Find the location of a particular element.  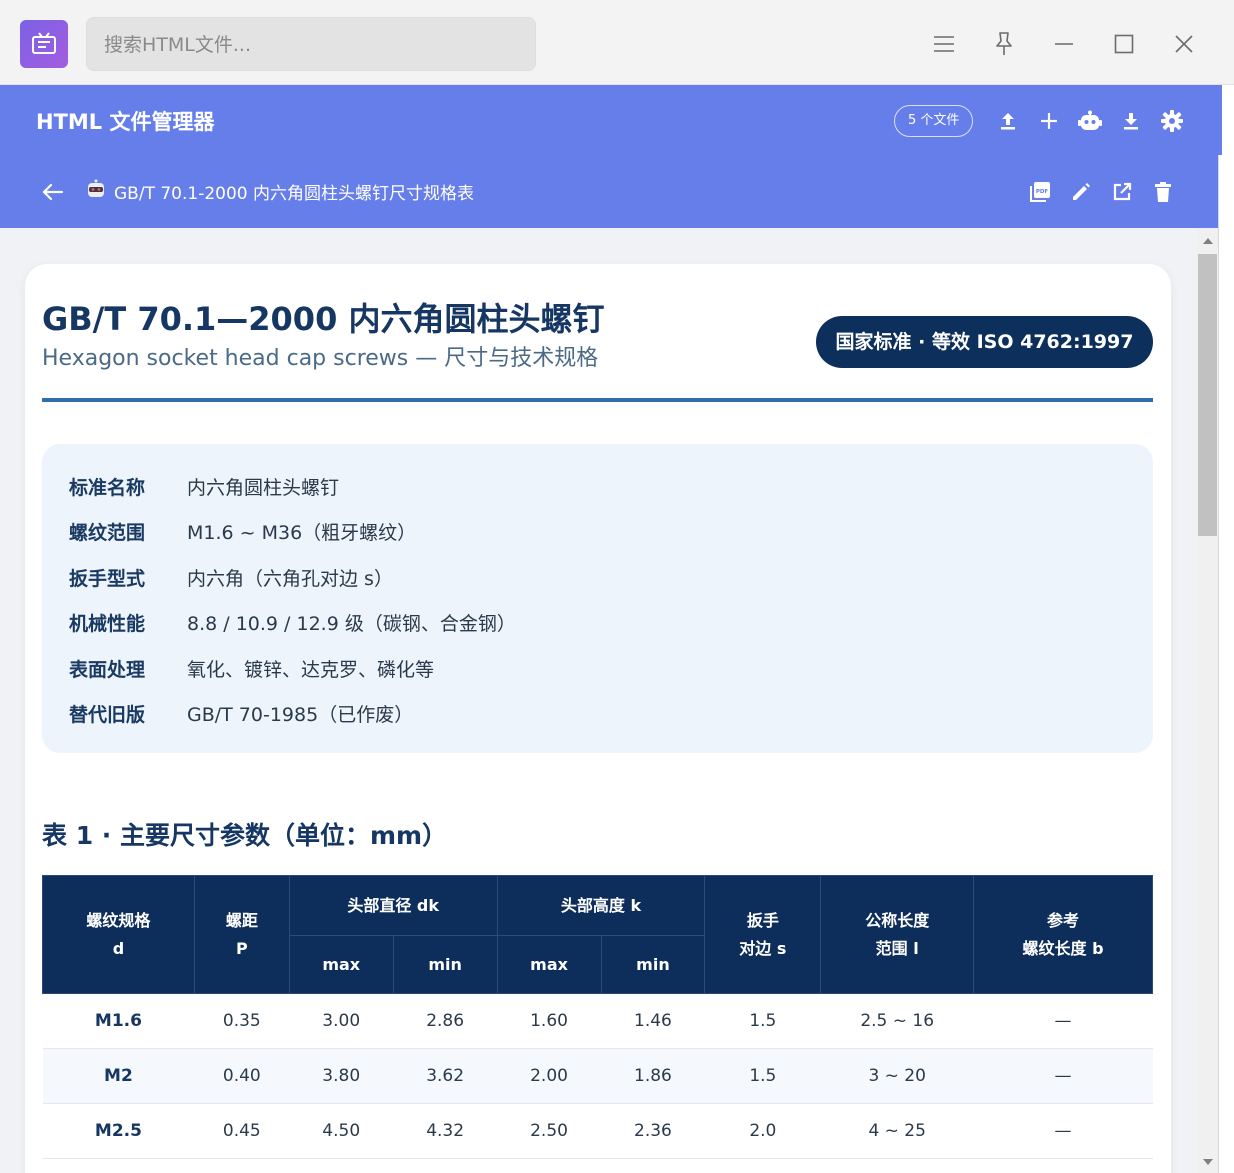

cell-dk-min: 2.86 is located at coordinates (445, 1021).